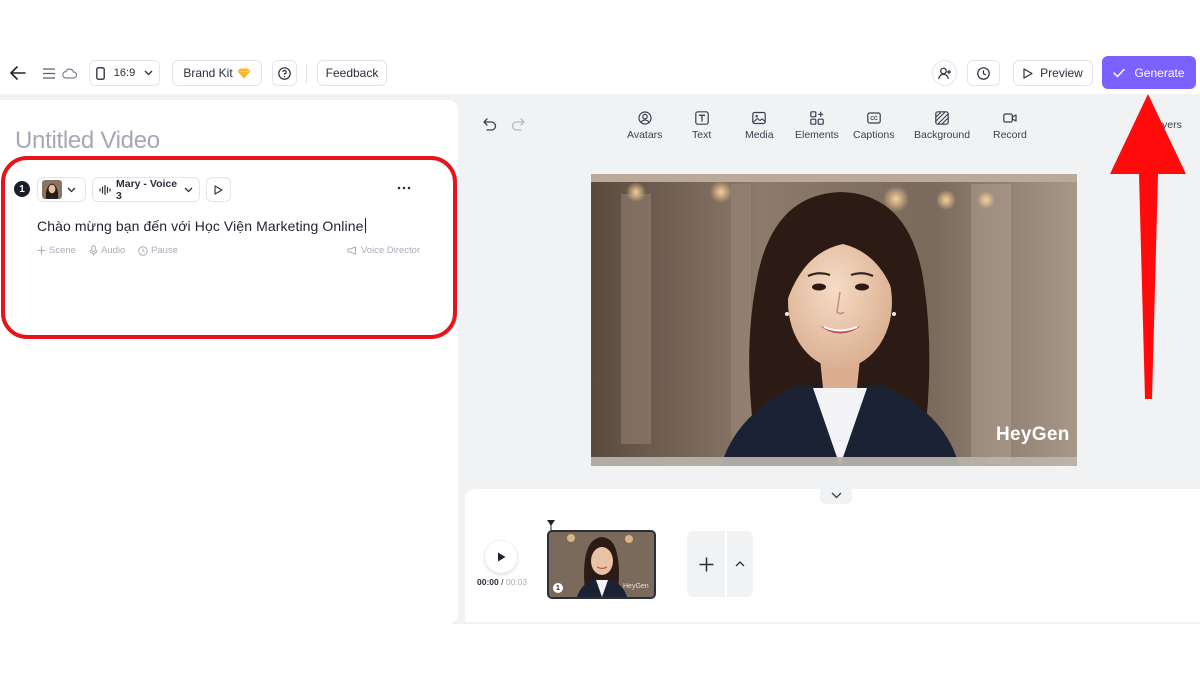  I want to click on invite-user-button, so click(944, 73).